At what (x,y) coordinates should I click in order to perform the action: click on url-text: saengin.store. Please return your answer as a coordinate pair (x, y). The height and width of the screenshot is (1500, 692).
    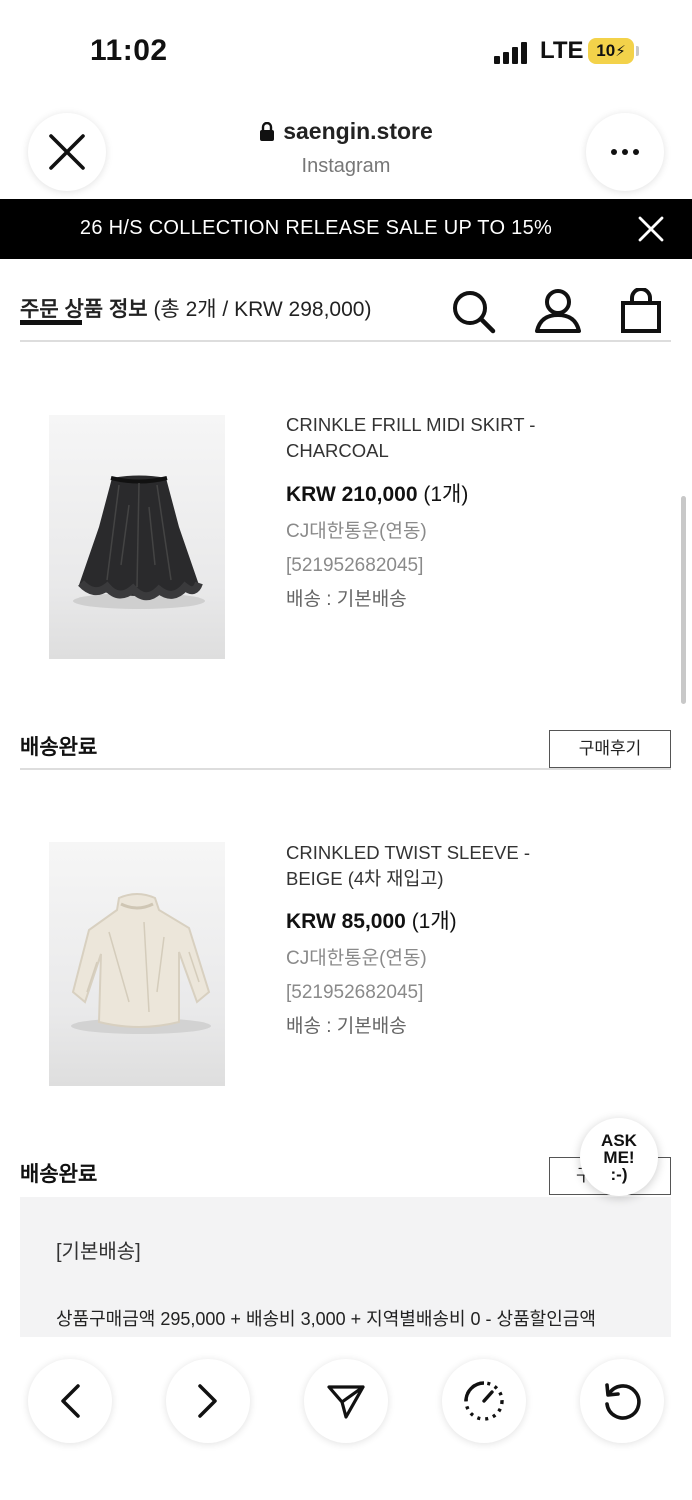
    Looking at the image, I should click on (358, 131).